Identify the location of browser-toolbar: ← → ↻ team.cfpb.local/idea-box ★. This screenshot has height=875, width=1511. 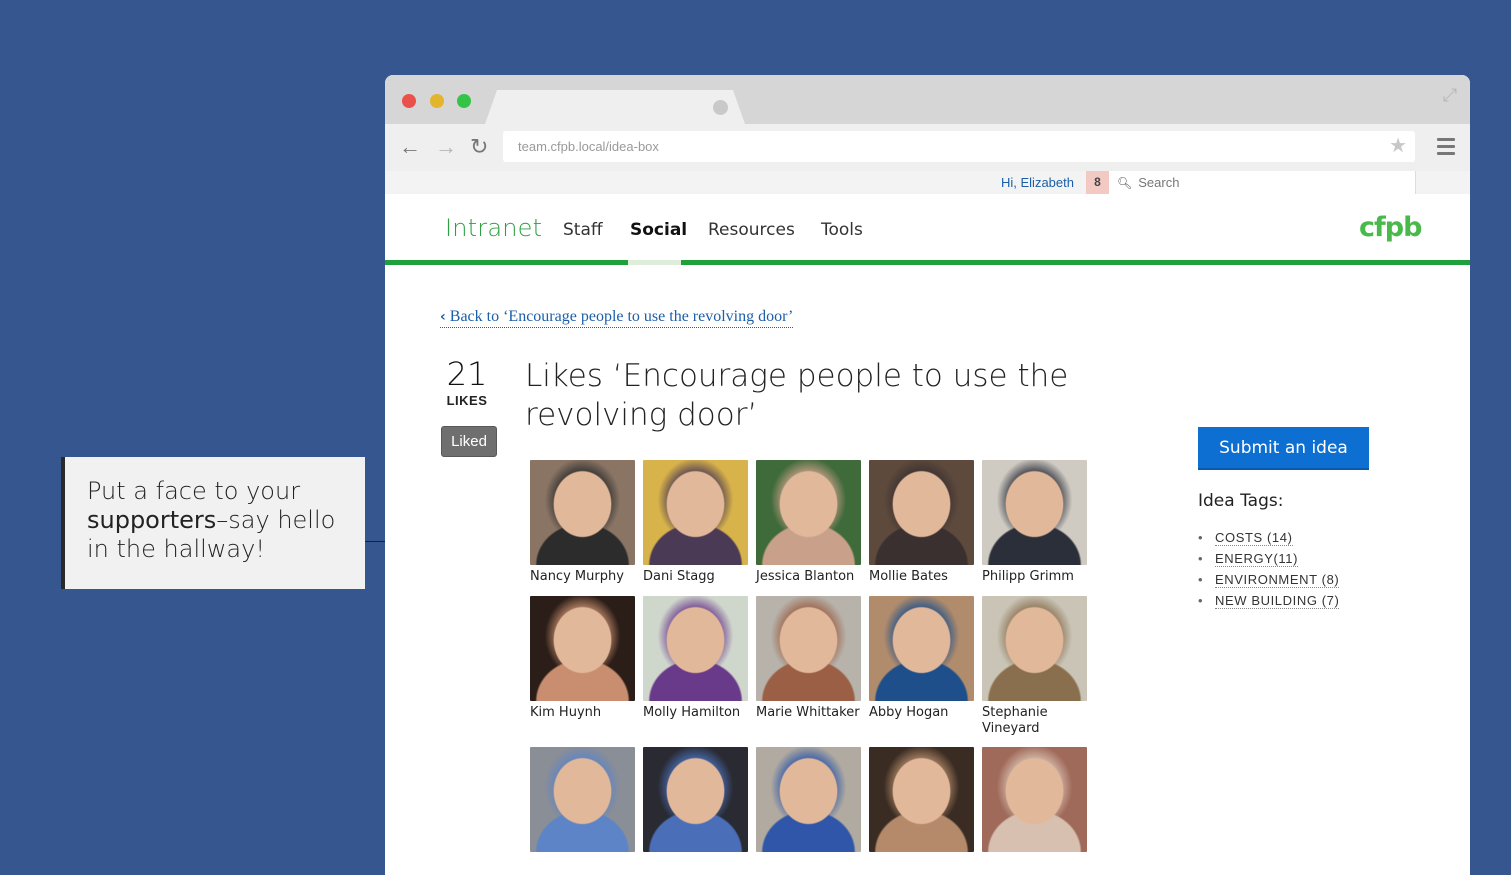
(927, 147).